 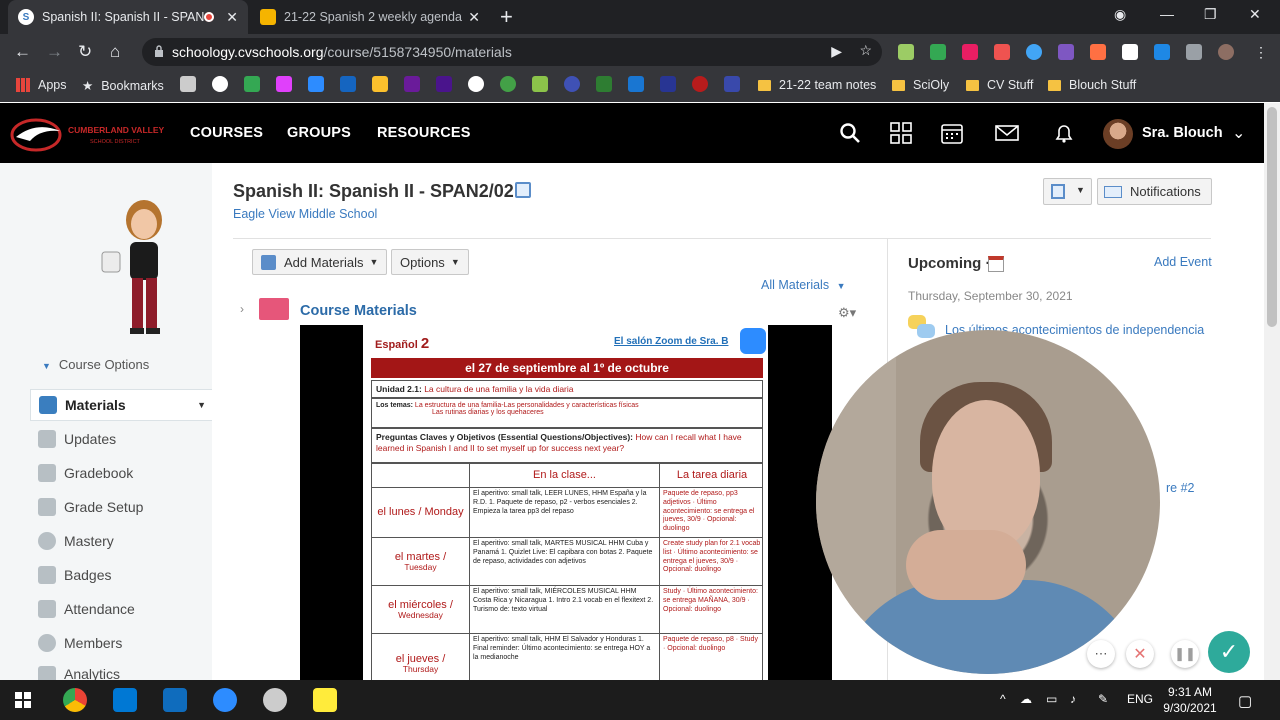 What do you see at coordinates (23, 700) in the screenshot?
I see `windows-start-icon` at bounding box center [23, 700].